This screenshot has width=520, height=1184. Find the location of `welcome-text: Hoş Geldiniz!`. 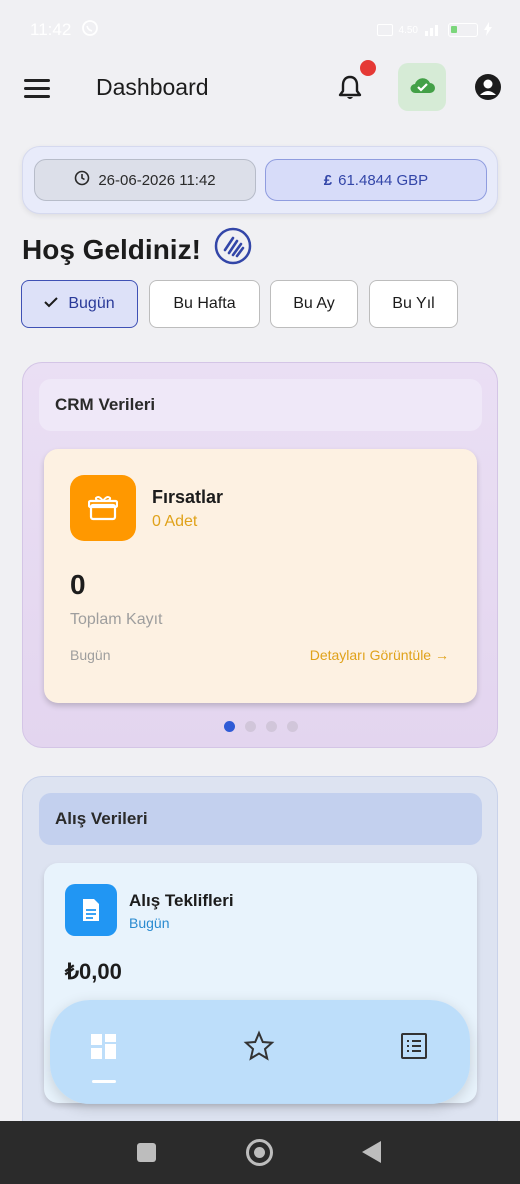

welcome-text: Hoş Geldiniz! is located at coordinates (111, 249).